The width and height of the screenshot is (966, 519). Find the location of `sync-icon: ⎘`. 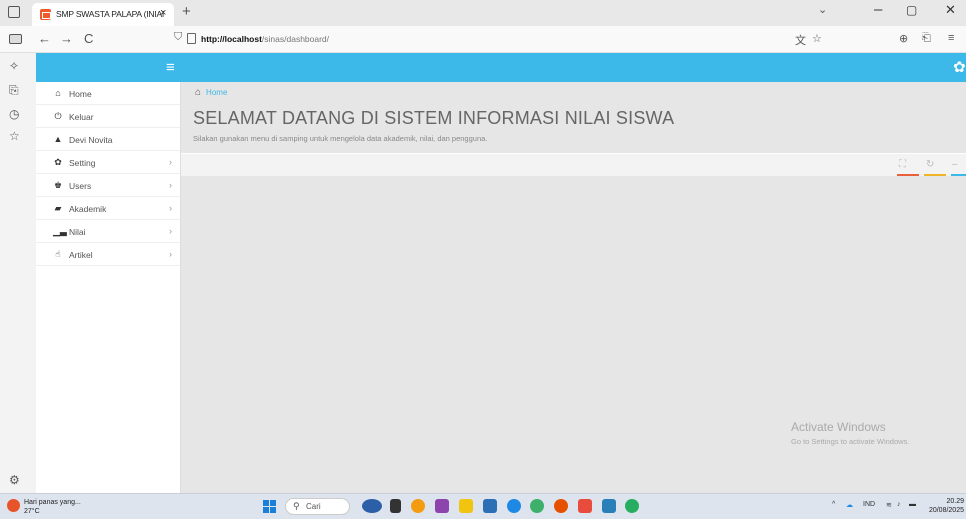

sync-icon: ⎘ is located at coordinates (14, 90).